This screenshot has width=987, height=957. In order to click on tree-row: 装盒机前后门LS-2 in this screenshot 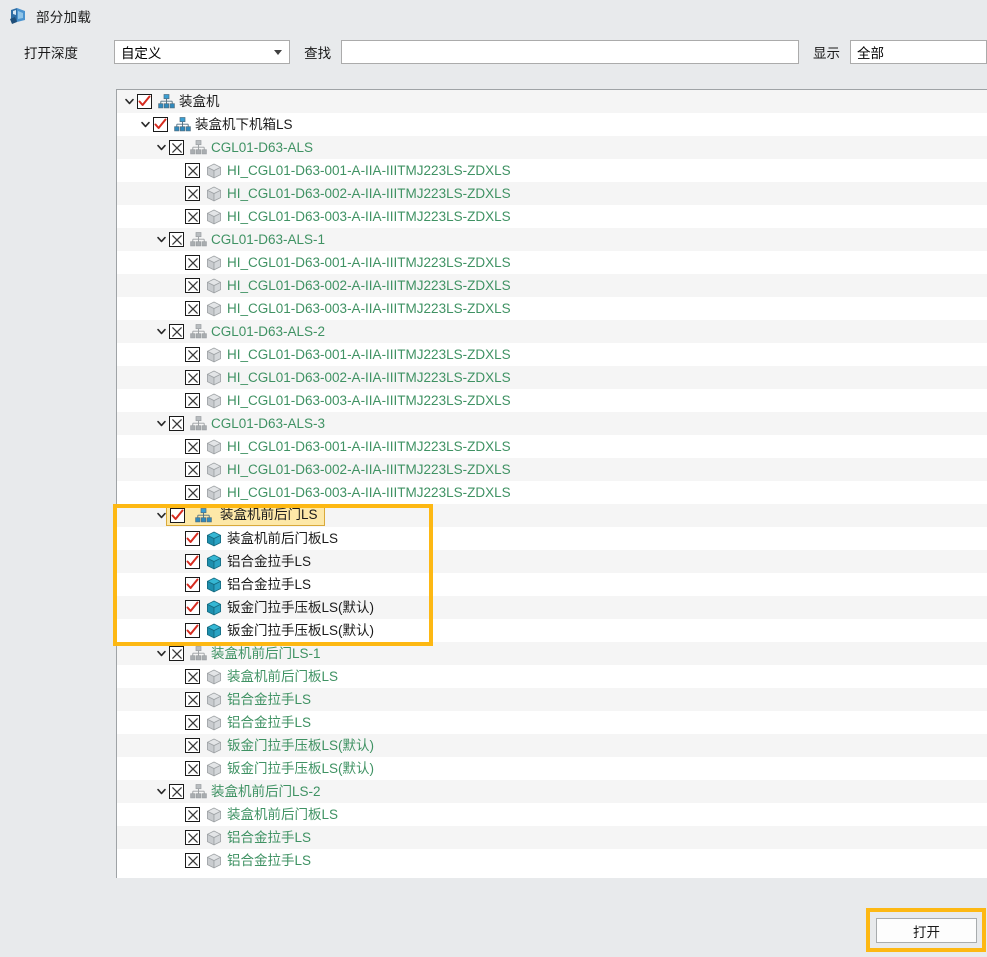, I will do `click(552, 791)`.